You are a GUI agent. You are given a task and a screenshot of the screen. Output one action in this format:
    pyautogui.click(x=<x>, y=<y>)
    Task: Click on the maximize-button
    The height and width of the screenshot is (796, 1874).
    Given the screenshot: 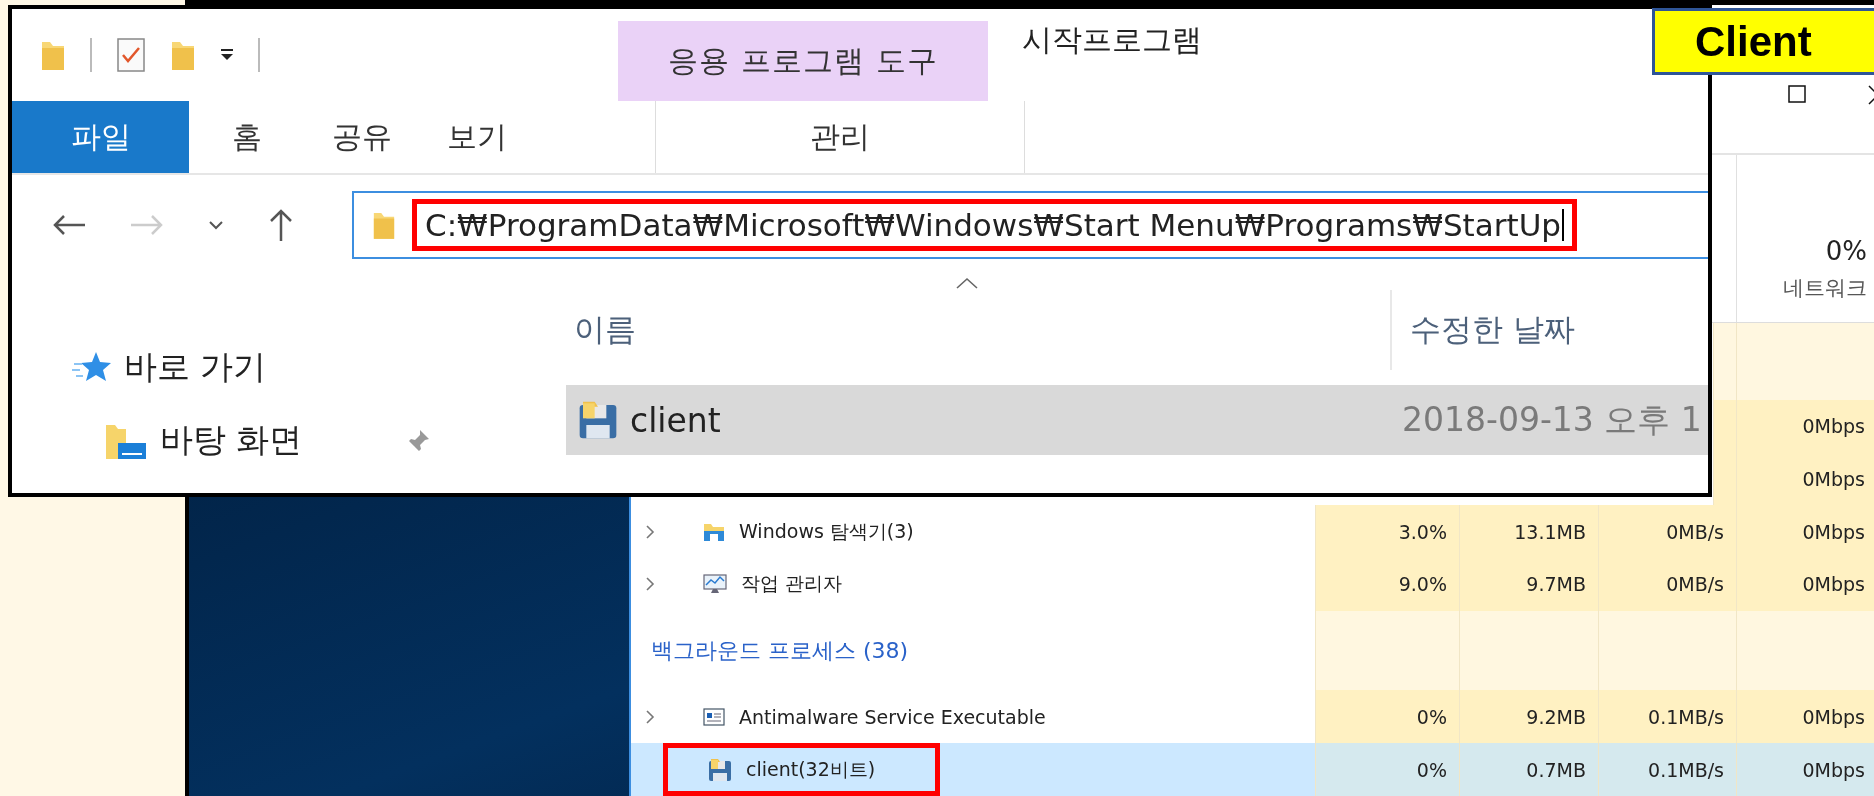 What is the action you would take?
    pyautogui.click(x=1797, y=94)
    